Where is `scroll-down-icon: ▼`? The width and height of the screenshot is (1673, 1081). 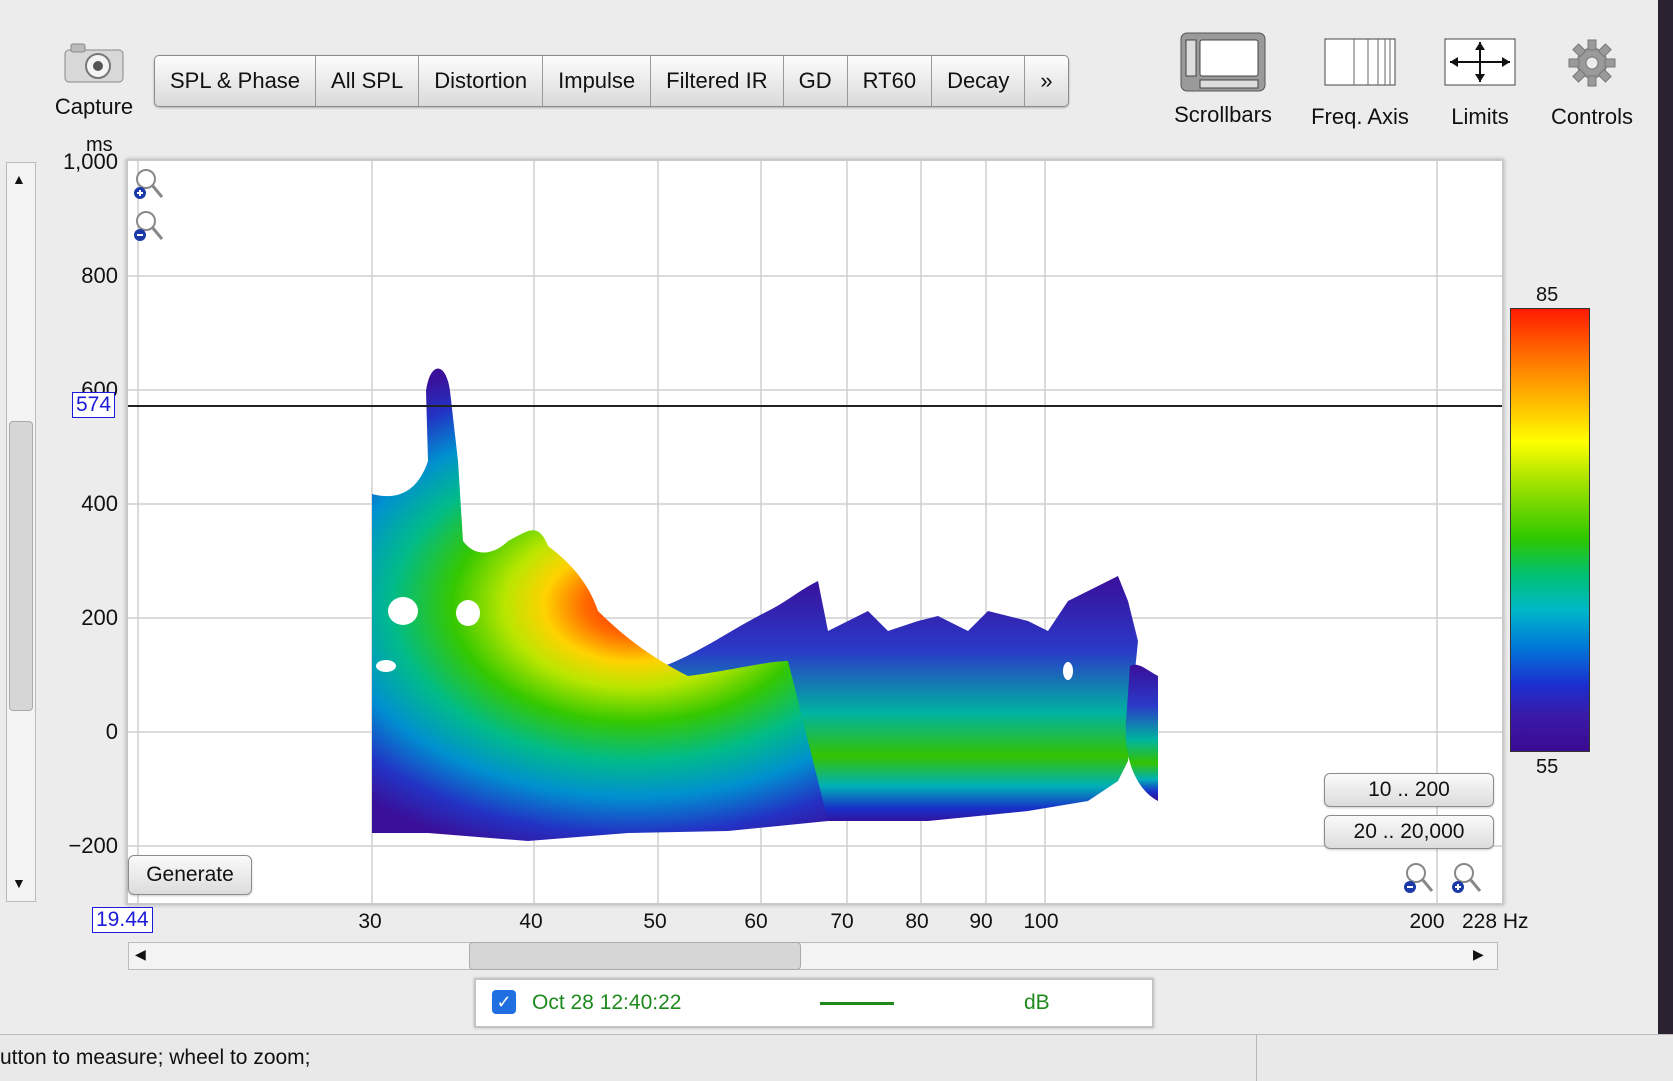
scroll-down-icon: ▼ is located at coordinates (19, 883).